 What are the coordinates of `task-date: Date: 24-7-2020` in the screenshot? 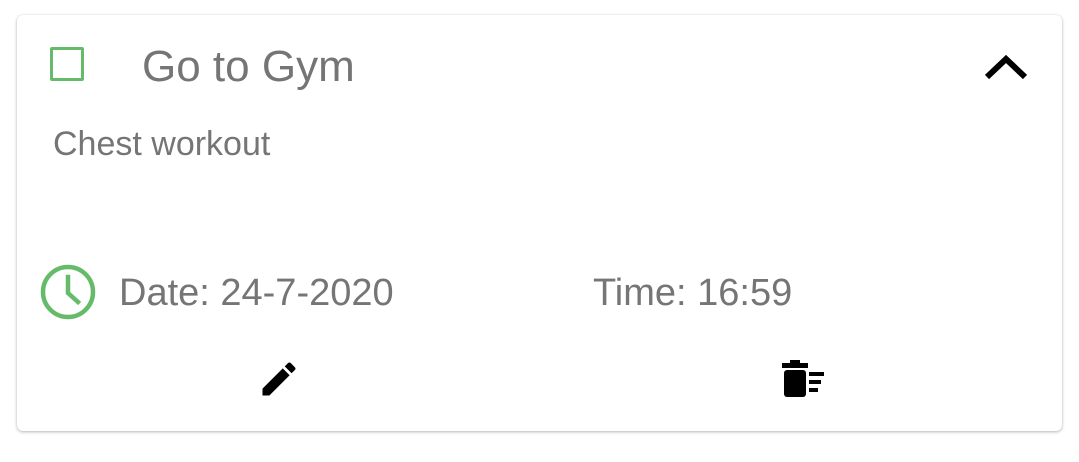 It's located at (256, 293).